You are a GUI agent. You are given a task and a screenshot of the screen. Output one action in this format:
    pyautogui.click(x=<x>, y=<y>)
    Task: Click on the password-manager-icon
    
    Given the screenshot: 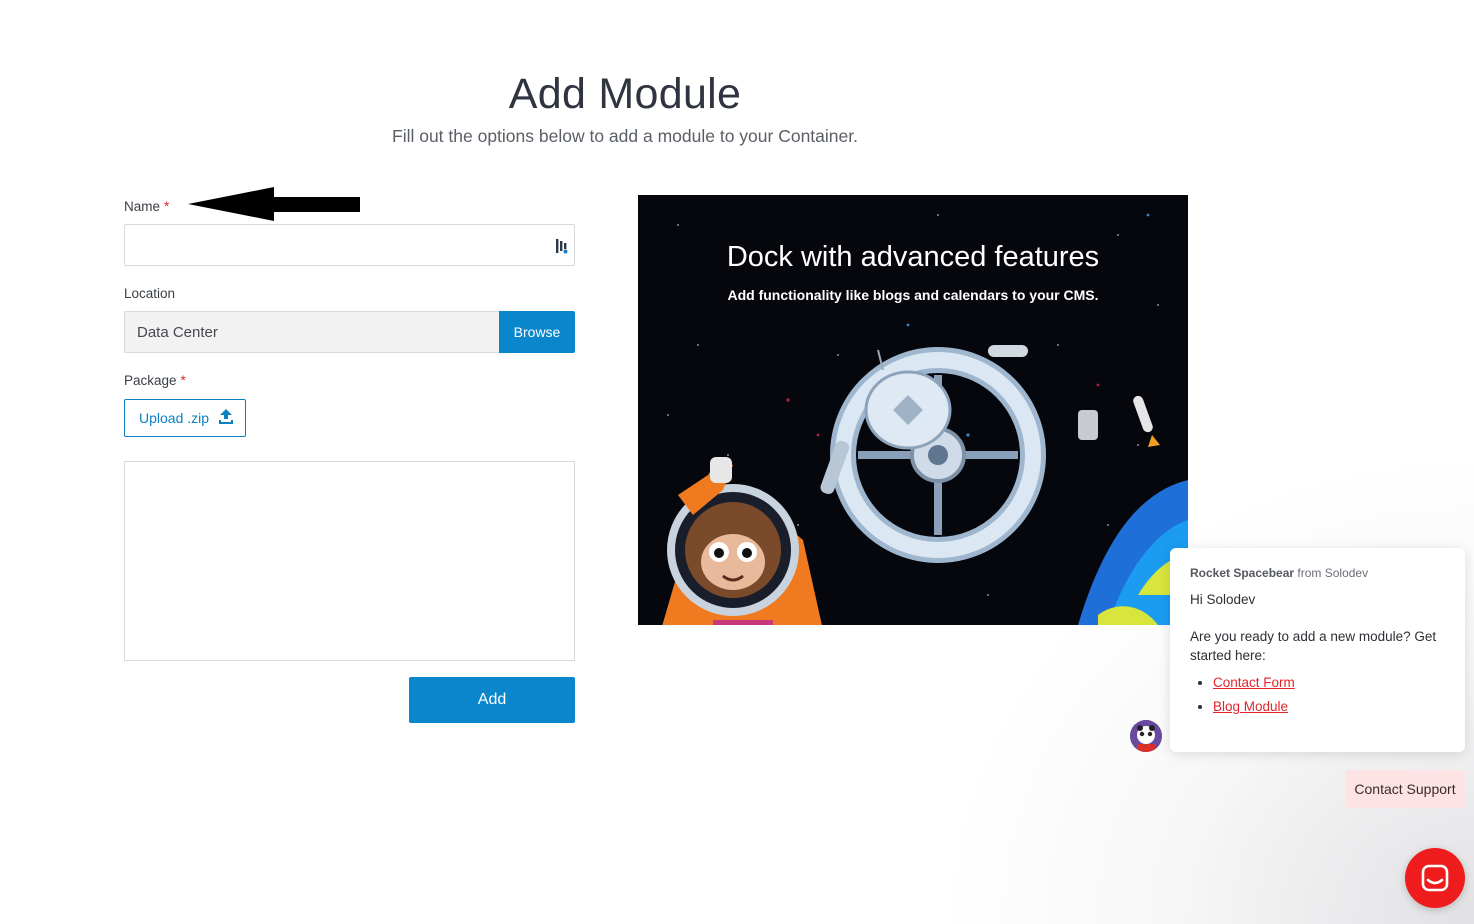 What is the action you would take?
    pyautogui.click(x=562, y=246)
    